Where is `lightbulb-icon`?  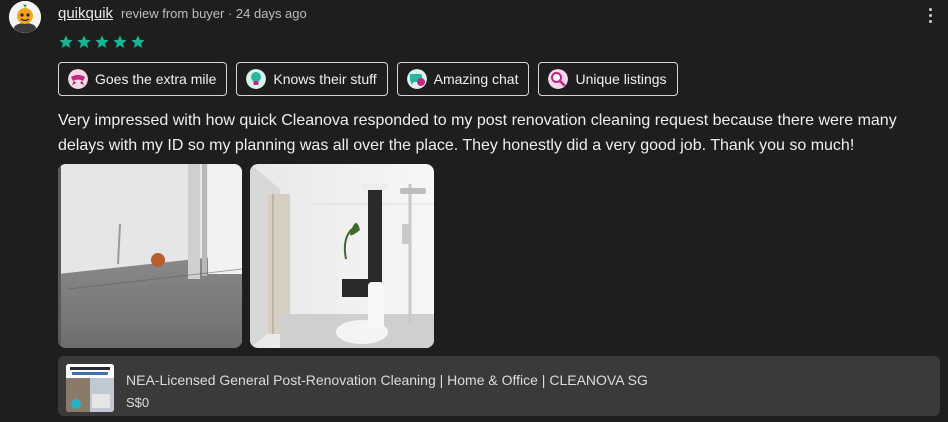 lightbulb-icon is located at coordinates (256, 79).